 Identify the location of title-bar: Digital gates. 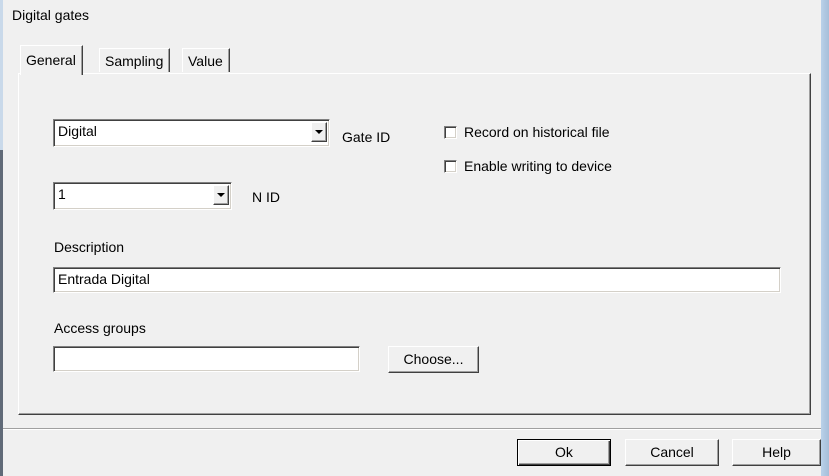
(412, 15).